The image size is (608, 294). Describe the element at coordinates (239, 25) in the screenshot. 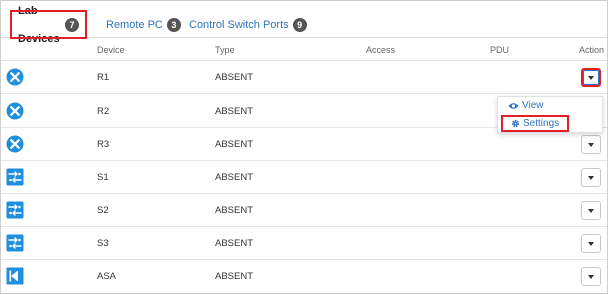

I see `tab-label: Control Switch Ports` at that location.